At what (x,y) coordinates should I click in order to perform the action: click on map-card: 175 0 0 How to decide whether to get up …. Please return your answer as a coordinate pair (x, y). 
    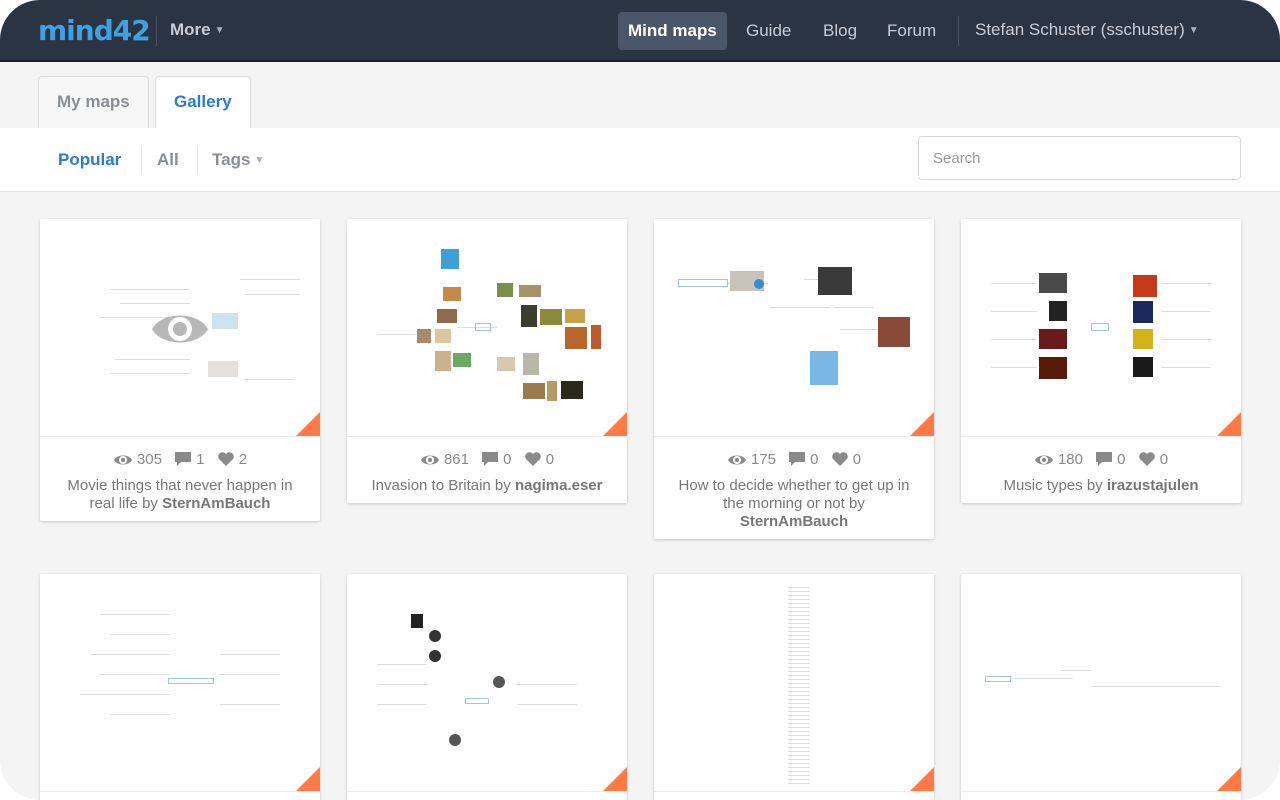
    Looking at the image, I should click on (794, 379).